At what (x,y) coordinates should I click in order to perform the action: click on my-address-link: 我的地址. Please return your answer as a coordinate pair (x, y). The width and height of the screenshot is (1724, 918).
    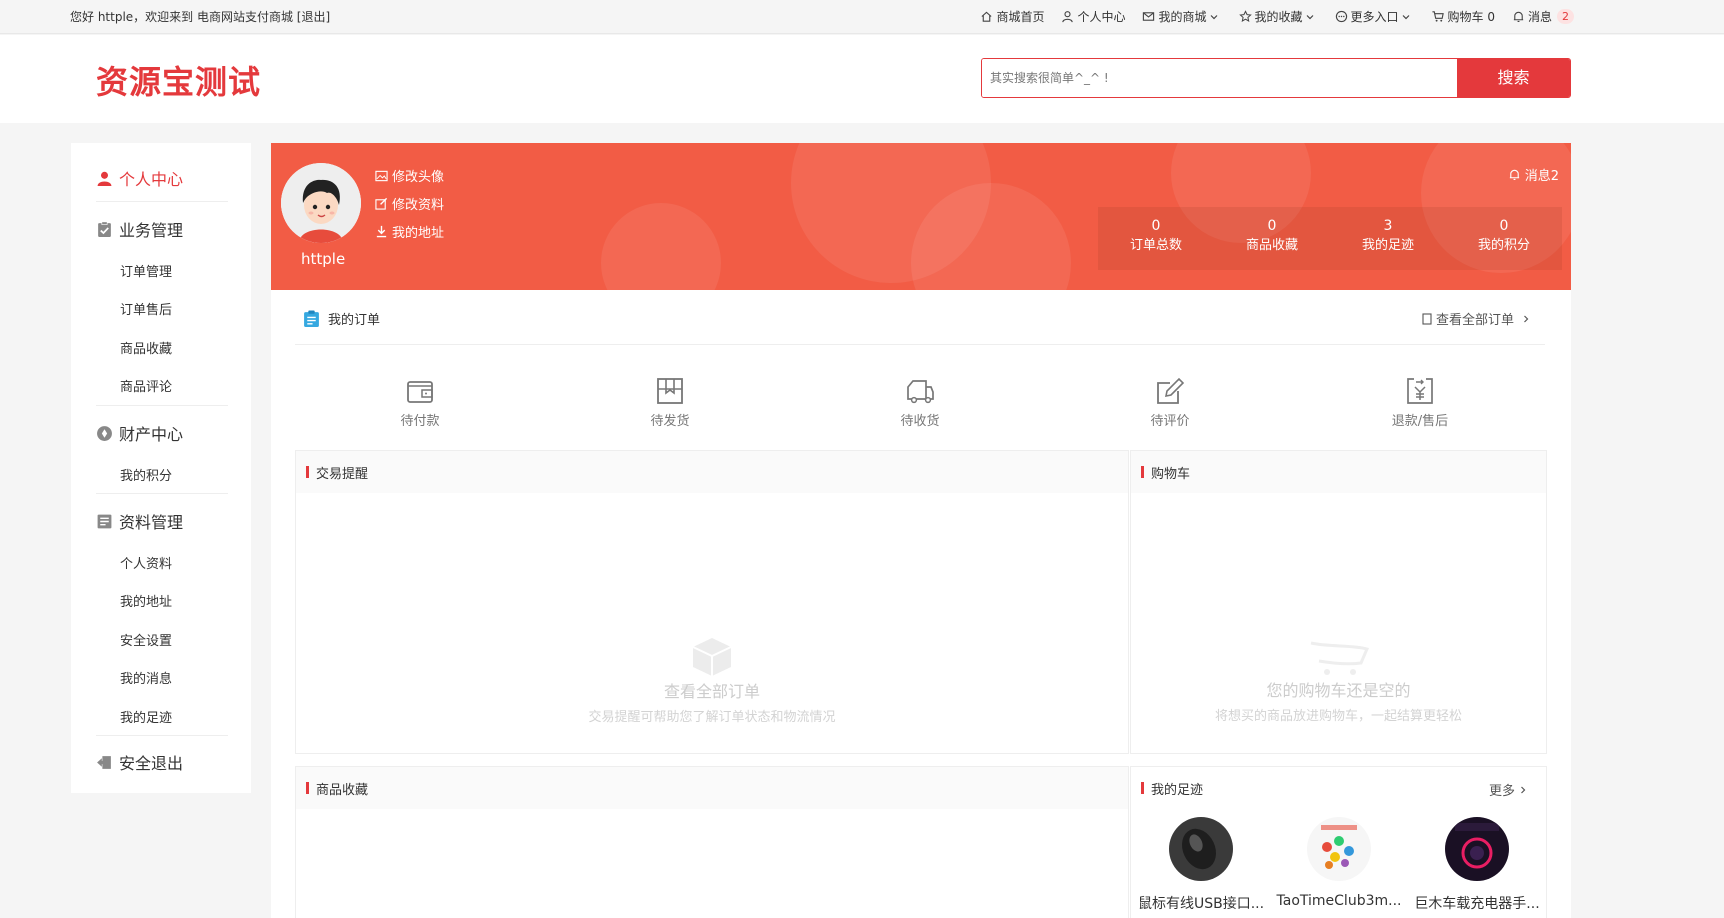
    Looking at the image, I should click on (409, 231).